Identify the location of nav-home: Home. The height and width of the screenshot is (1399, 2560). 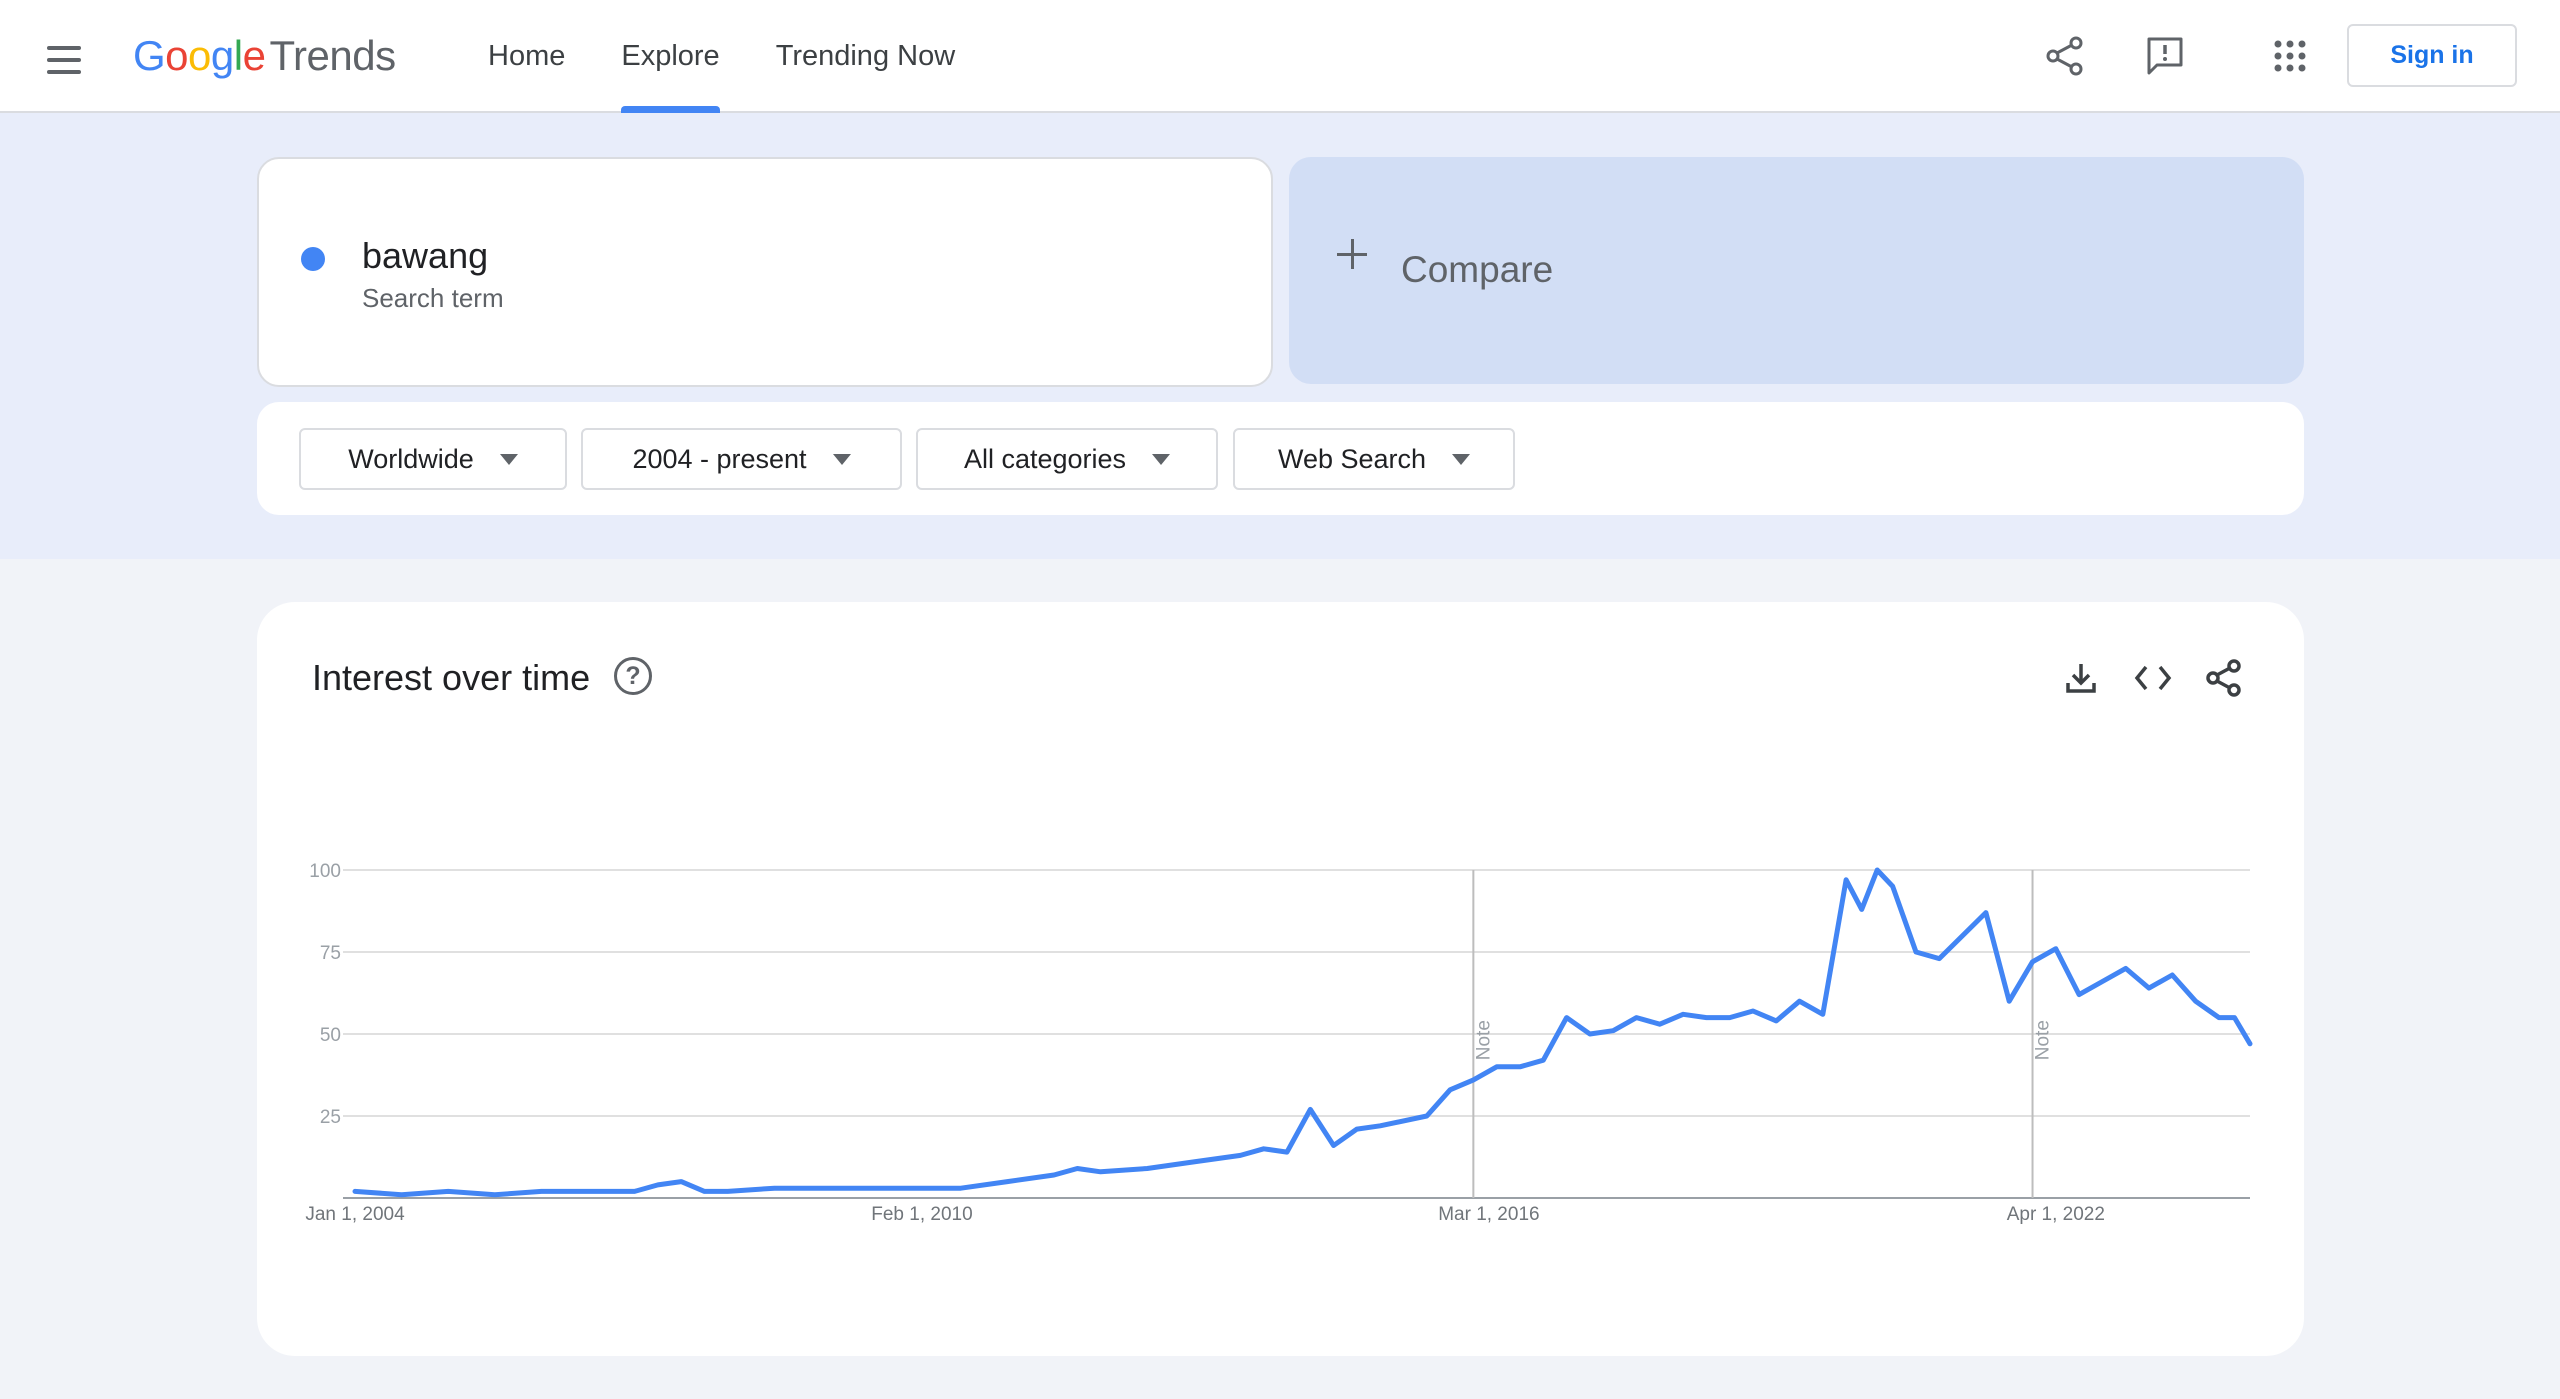
(526, 56).